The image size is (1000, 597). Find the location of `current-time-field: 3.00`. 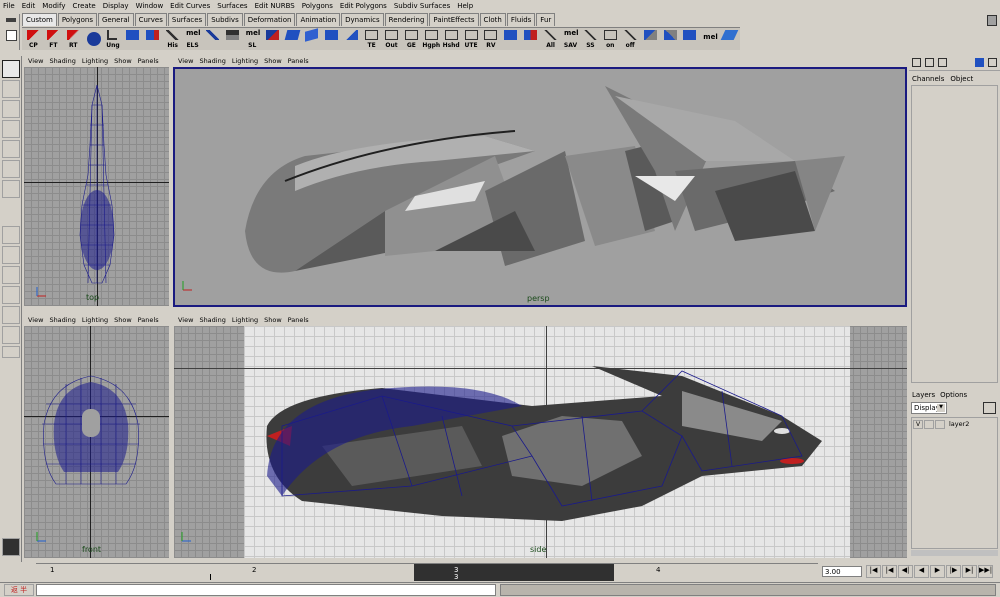

current-time-field: 3.00 is located at coordinates (842, 571).